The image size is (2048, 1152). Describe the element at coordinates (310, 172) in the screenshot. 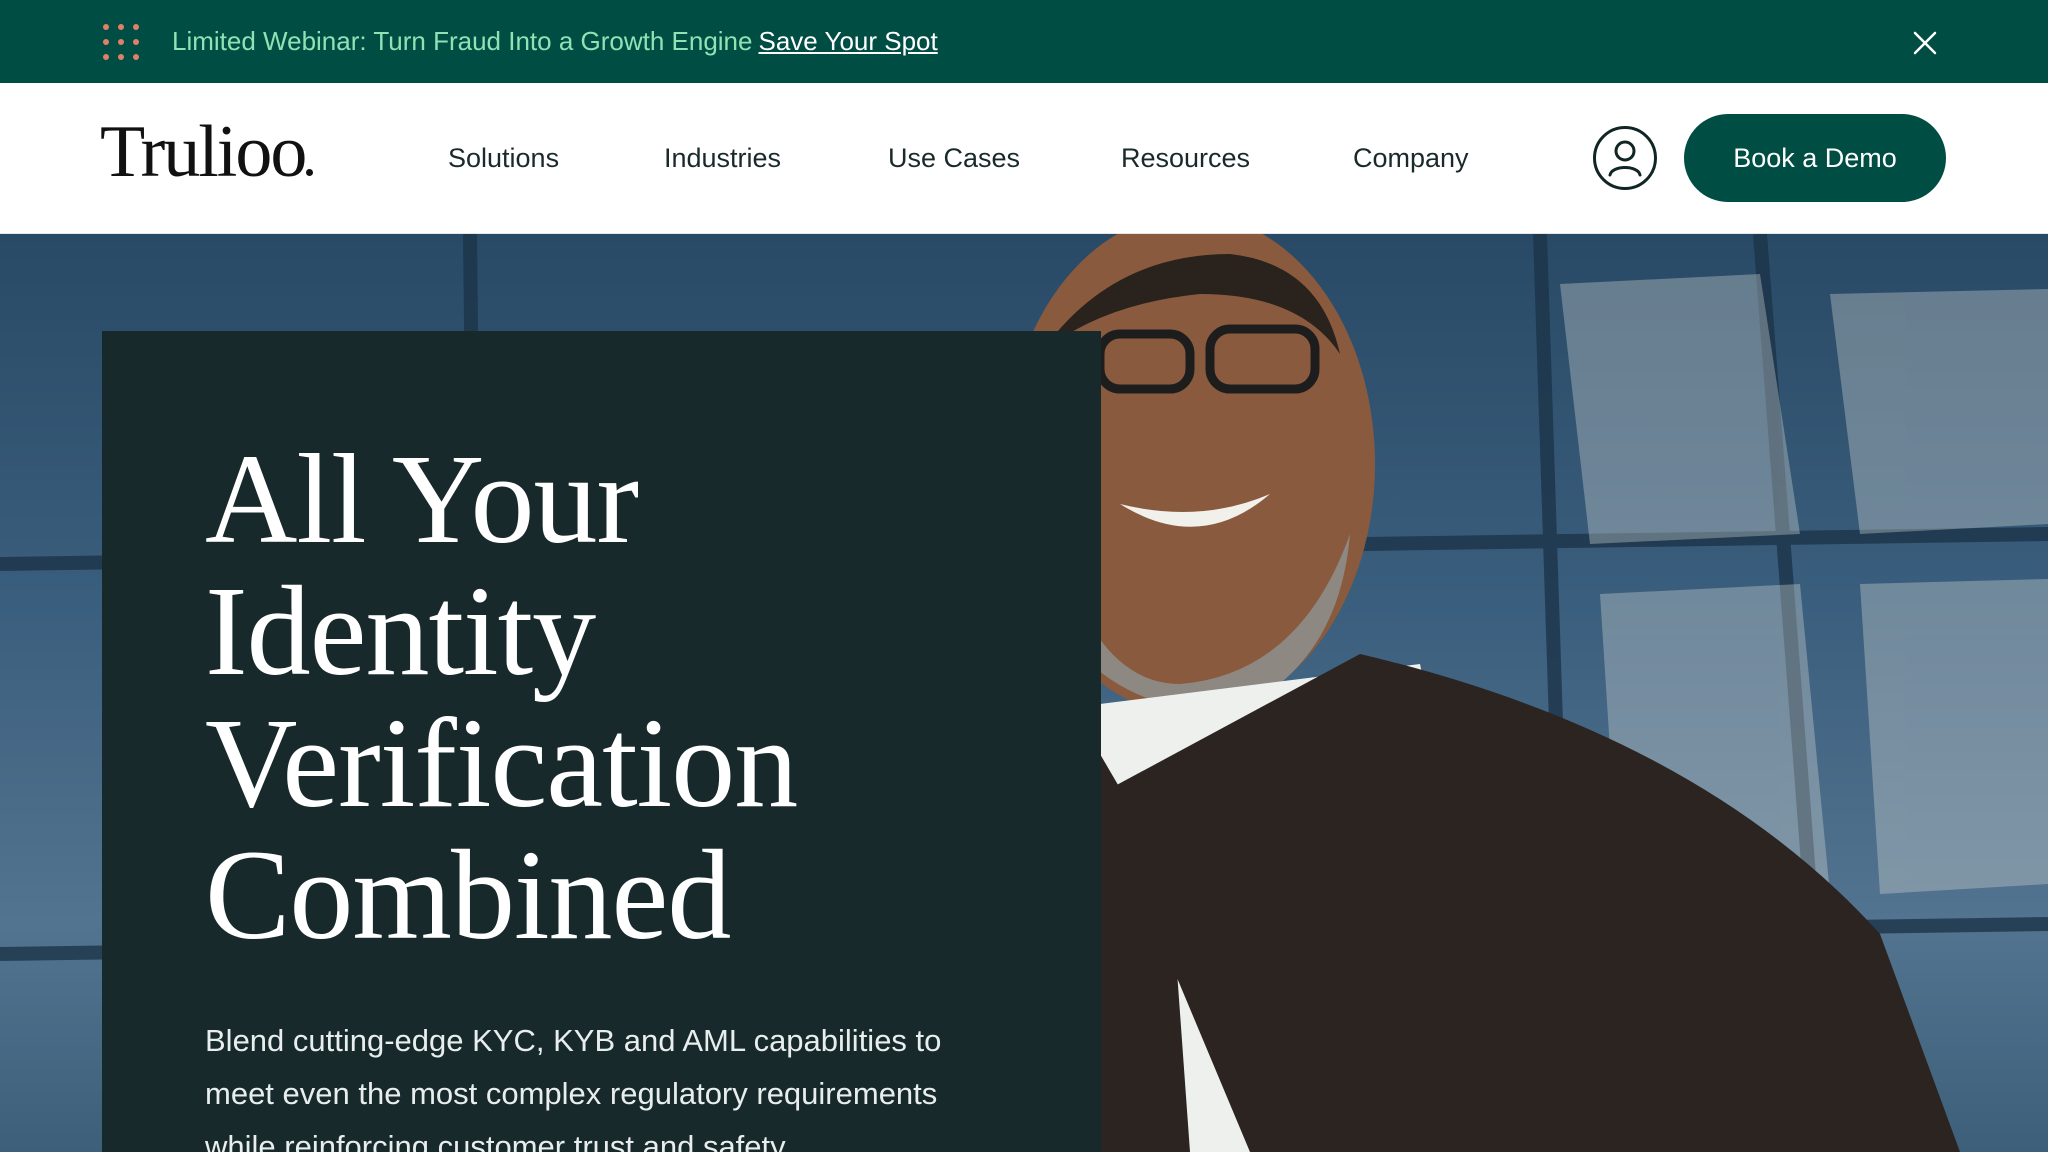

I see `logo-dot` at that location.